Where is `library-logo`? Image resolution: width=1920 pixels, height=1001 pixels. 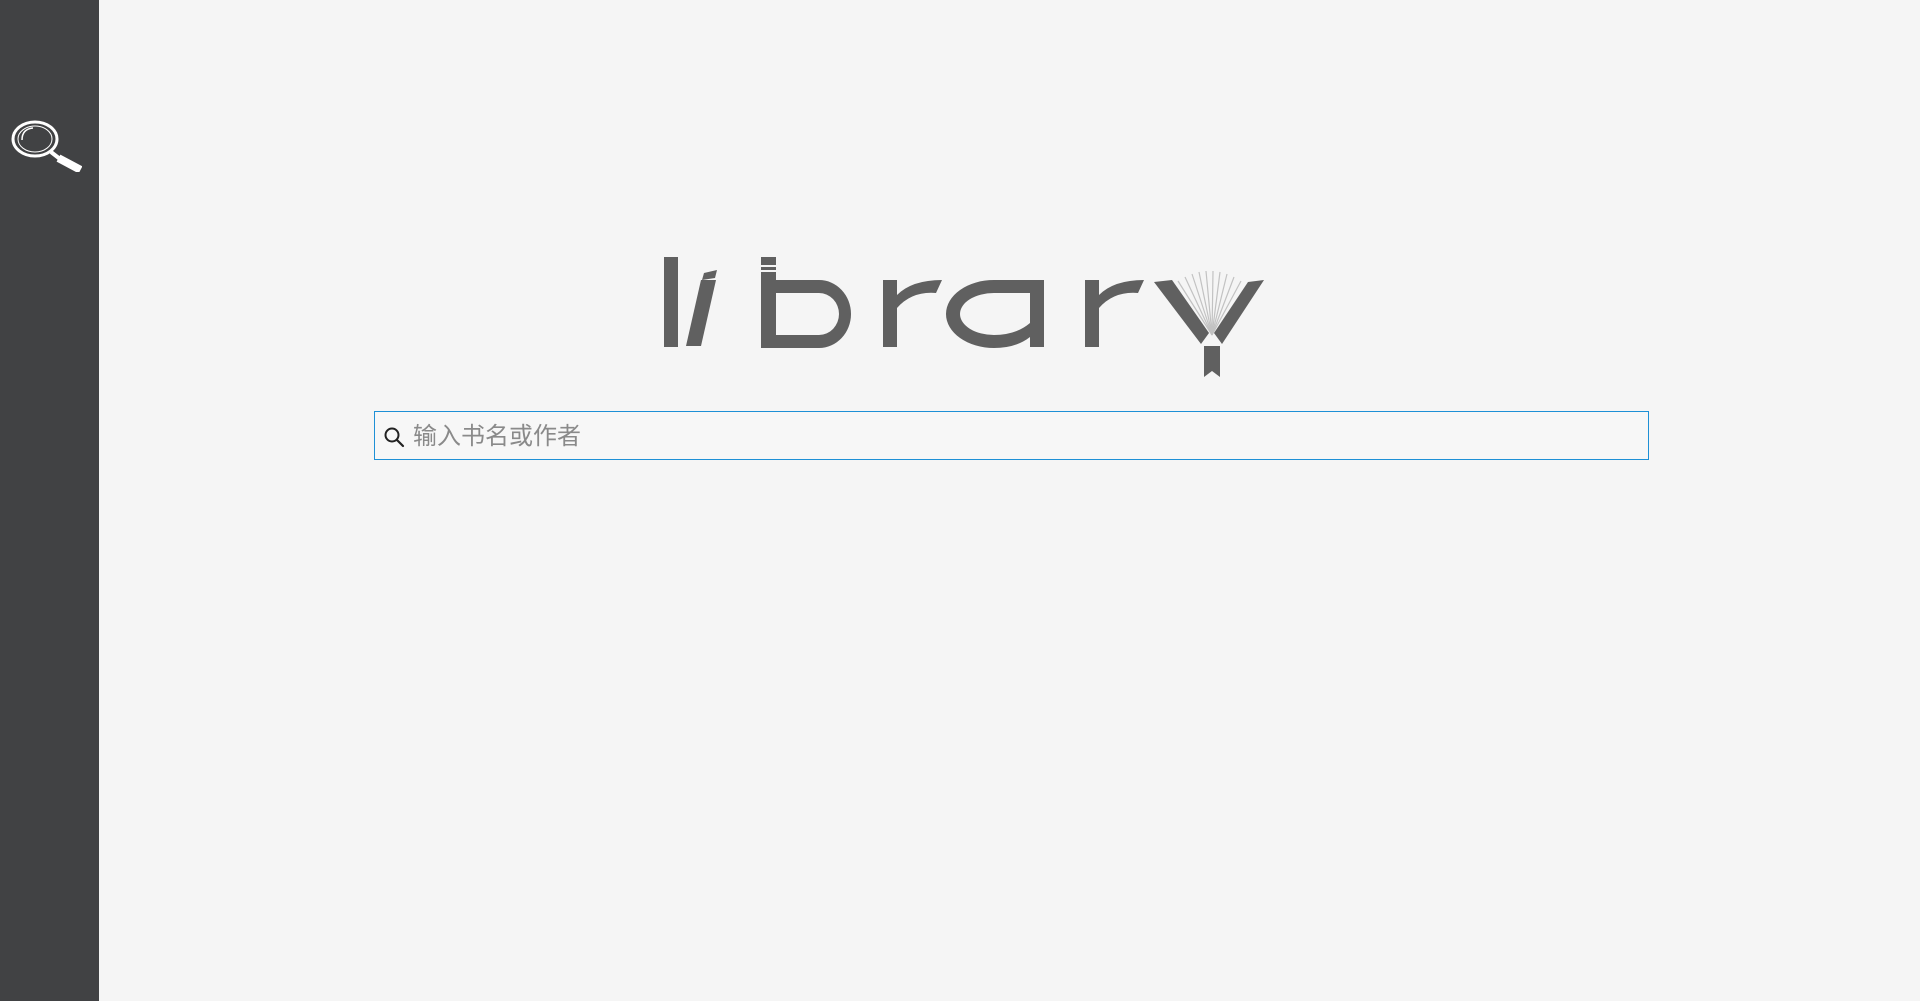
library-logo is located at coordinates (964, 317).